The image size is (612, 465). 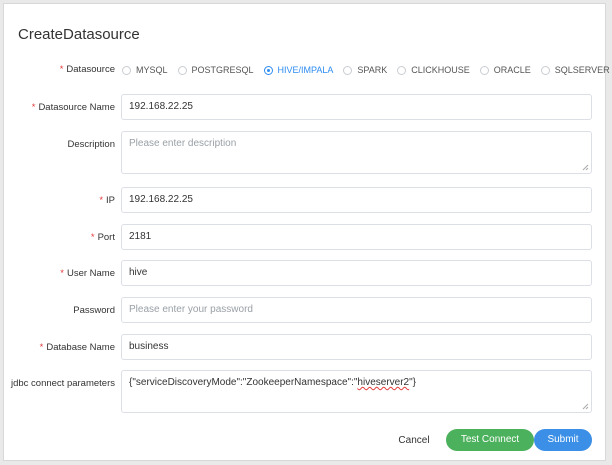 I want to click on dialog-title: CreateDatasource, so click(x=79, y=34).